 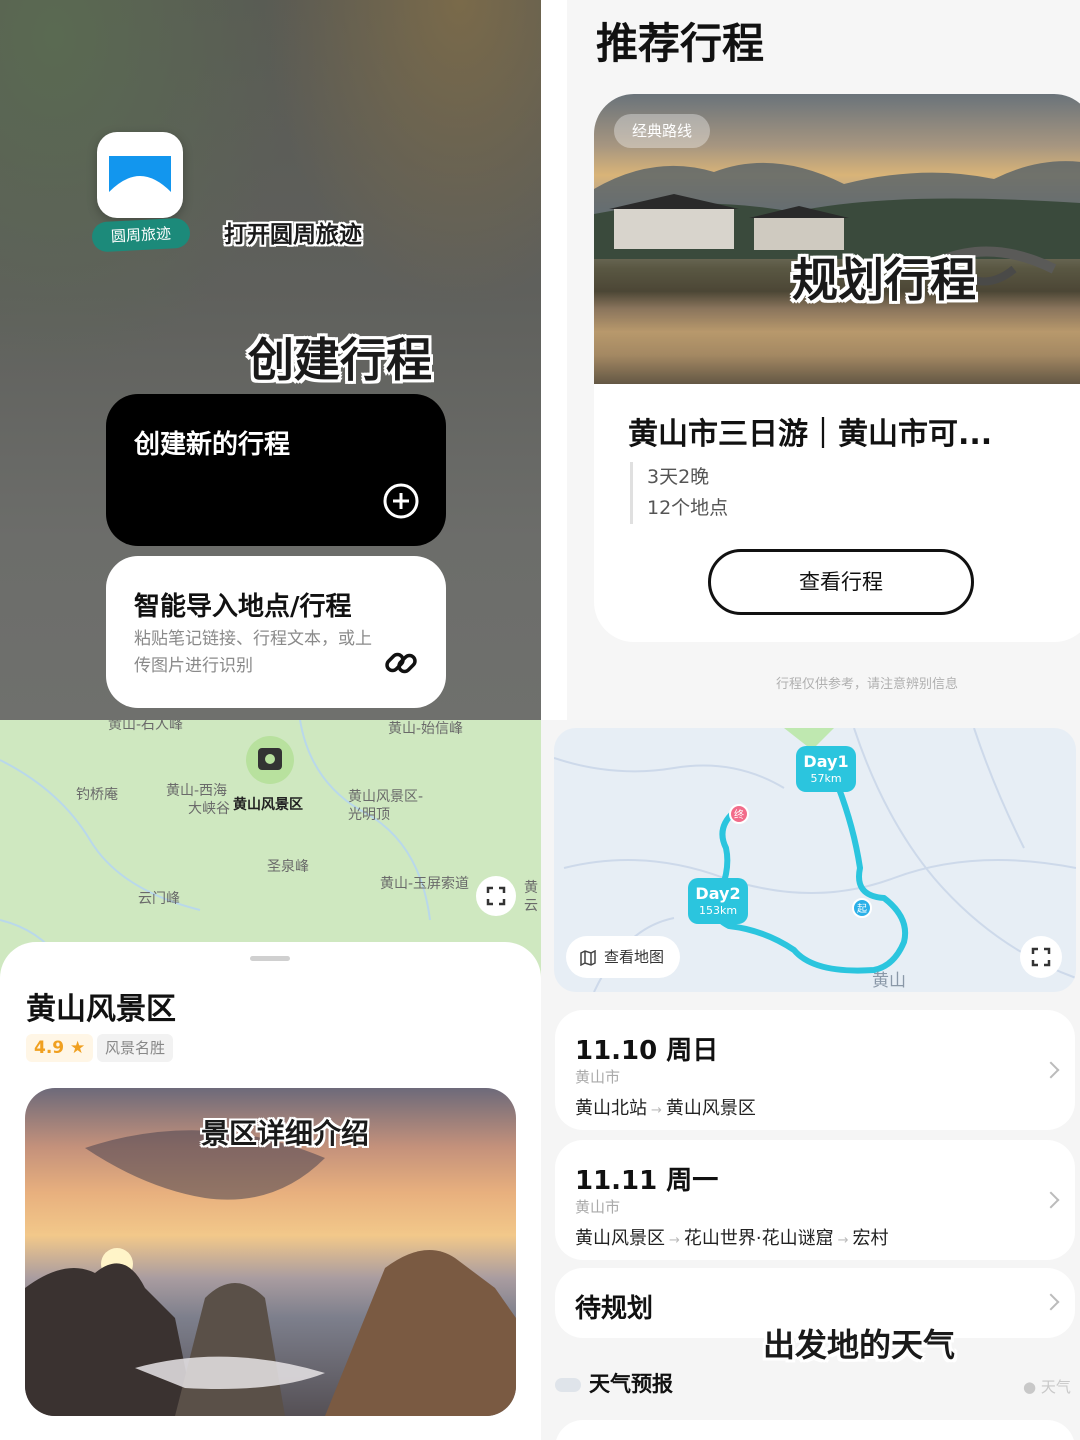 I want to click on category-tag: 风景名胜, so click(x=135, y=1048).